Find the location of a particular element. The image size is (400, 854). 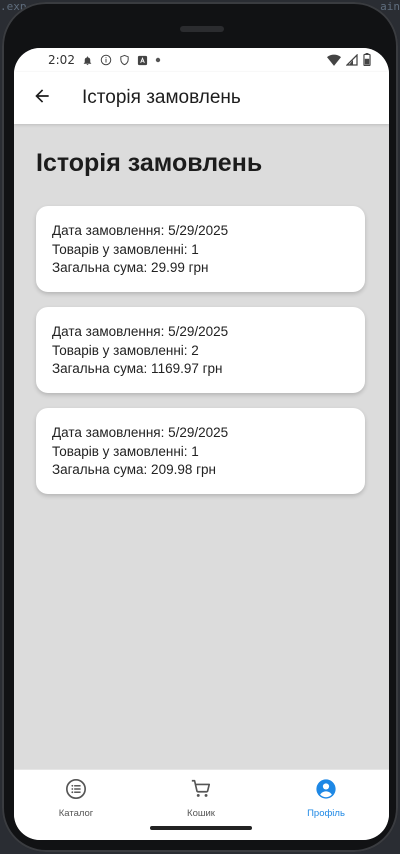

nav-item-cart: Кошик is located at coordinates (201, 798).